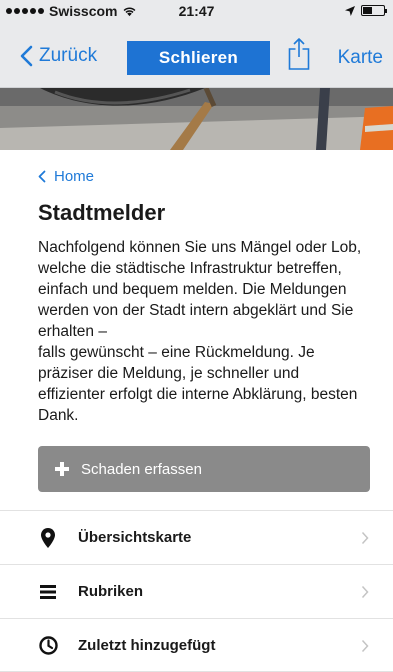 This screenshot has width=393, height=672. I want to click on report-damage-label: Schaden erfassen, so click(141, 469).